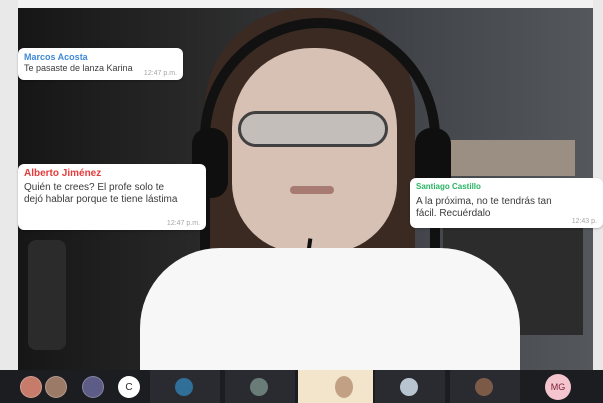 This screenshot has width=603, height=403. I want to click on participant-avatar-mg: MG, so click(558, 387).